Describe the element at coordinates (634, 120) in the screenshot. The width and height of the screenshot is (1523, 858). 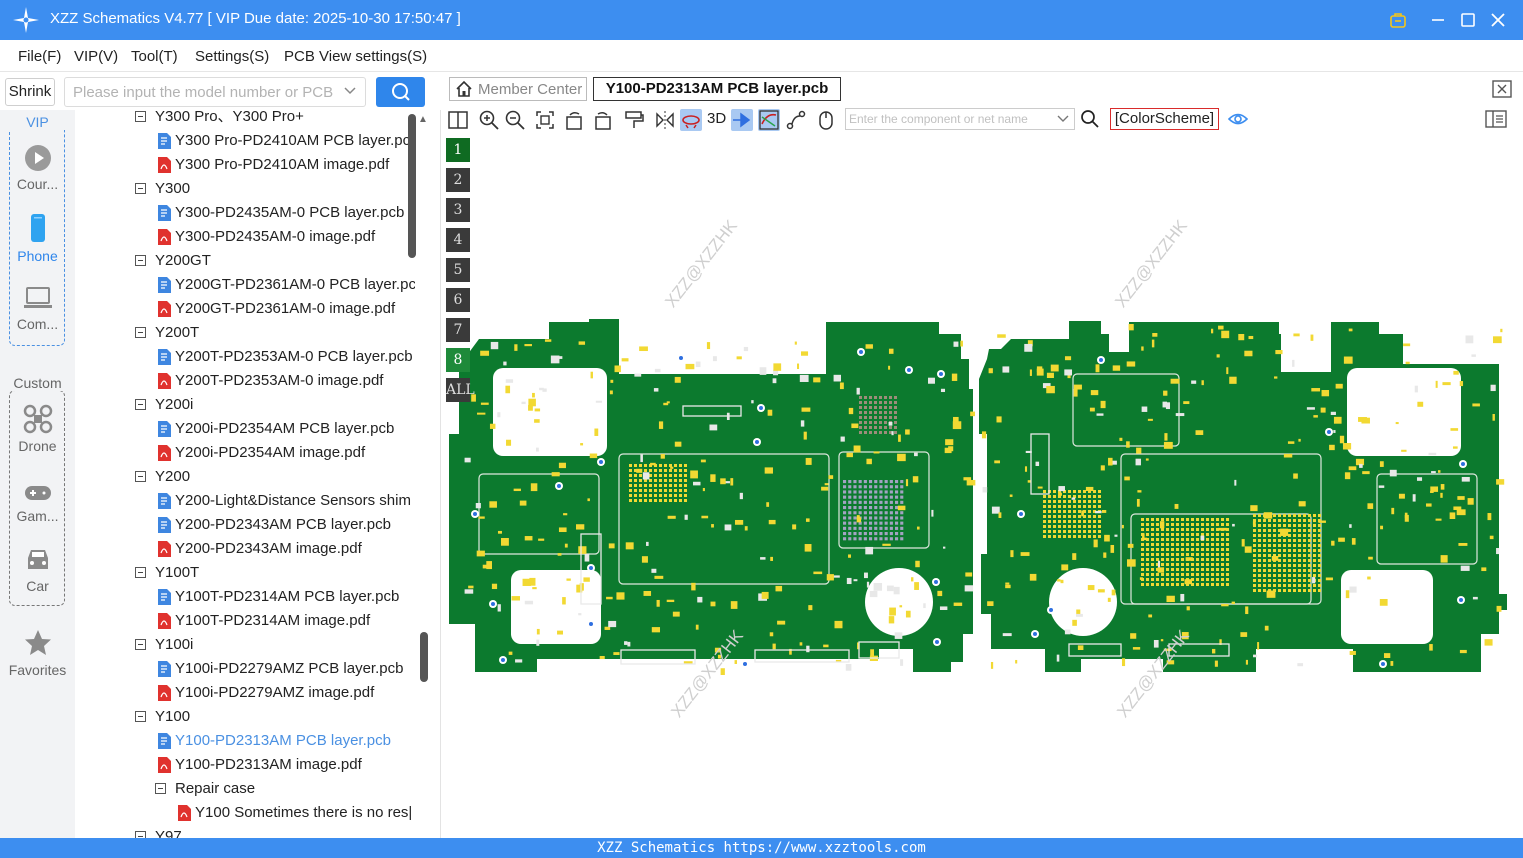
I see `paint-format-icon` at that location.